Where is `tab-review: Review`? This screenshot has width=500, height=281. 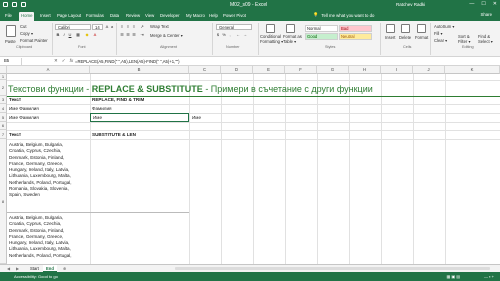
tab-review: Review is located at coordinates (133, 16).